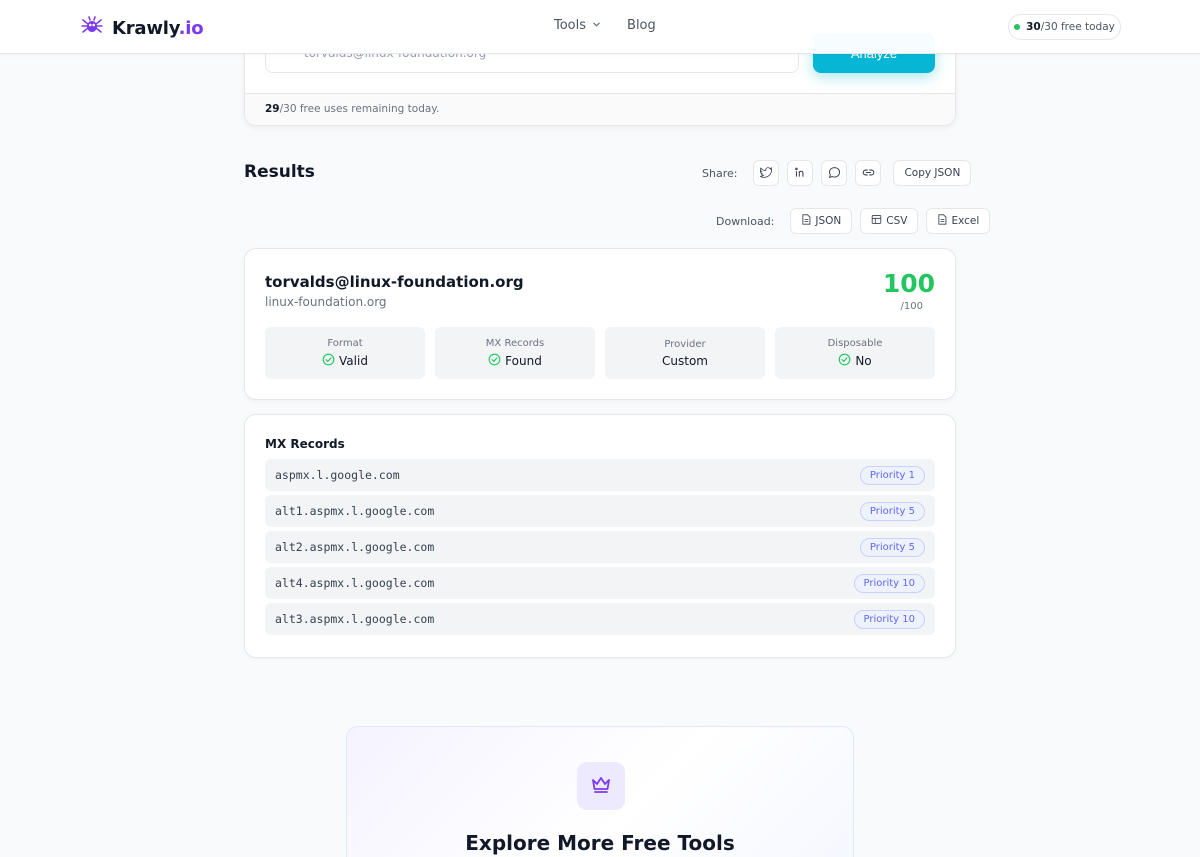 The height and width of the screenshot is (857, 1200). What do you see at coordinates (908, 283) in the screenshot?
I see `score-value: 100` at bounding box center [908, 283].